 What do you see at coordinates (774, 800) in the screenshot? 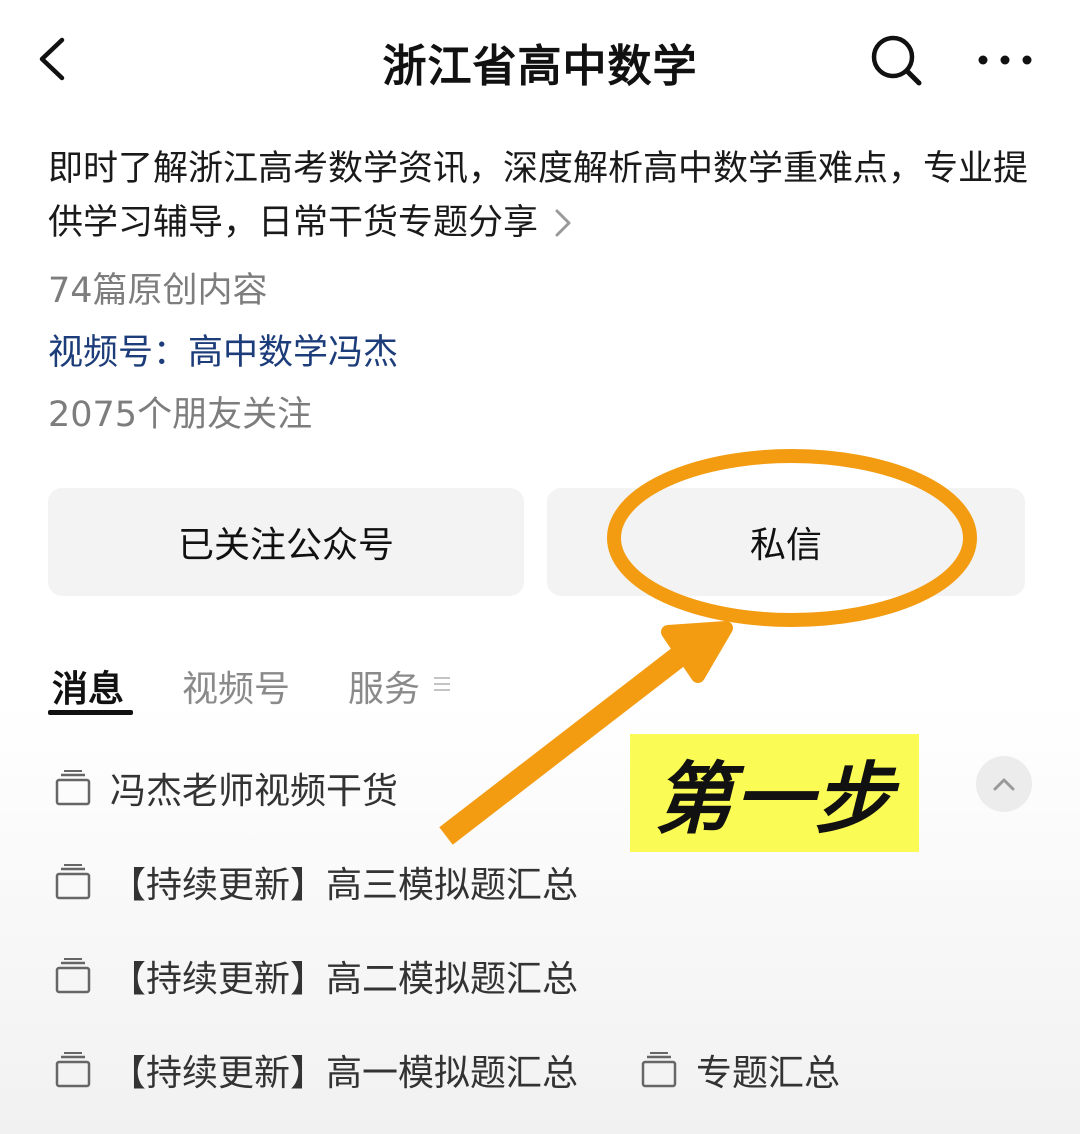
I see `step-label: 第一步` at bounding box center [774, 800].